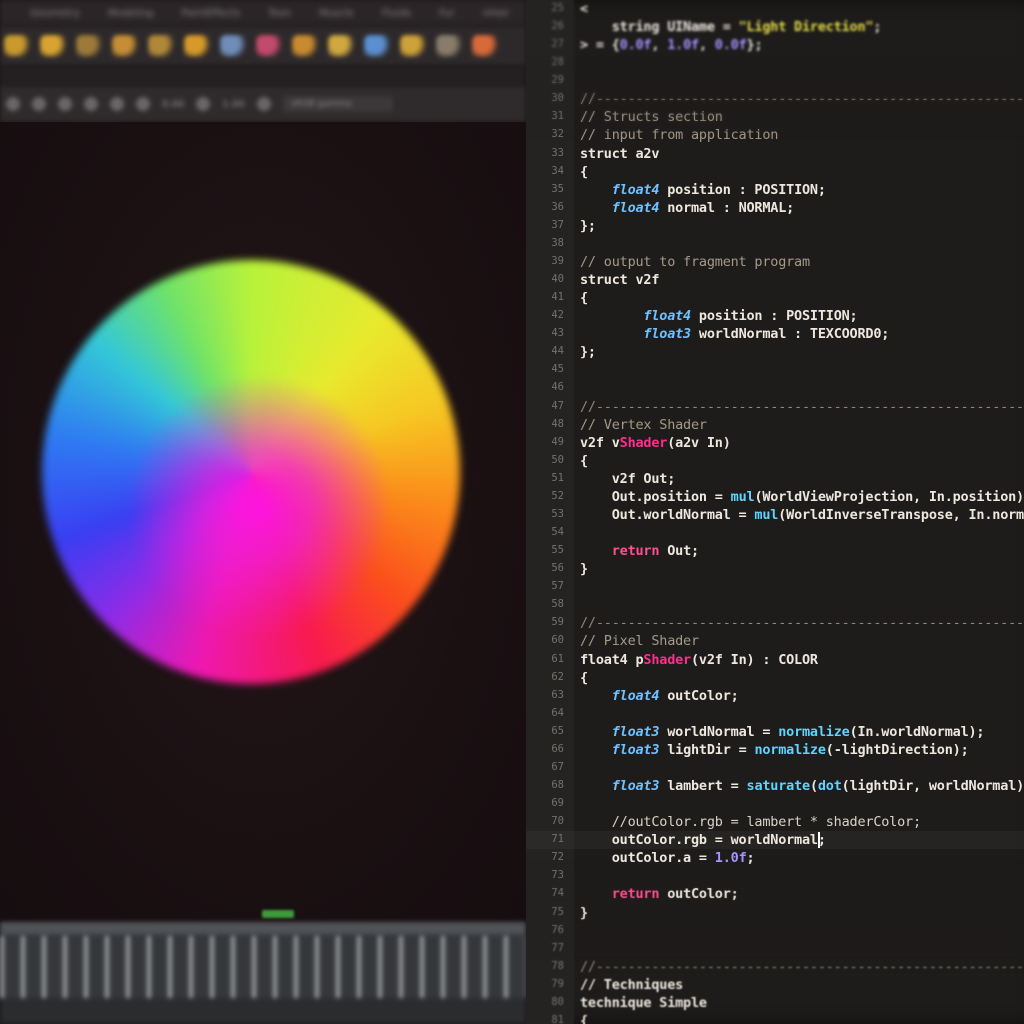 The height and width of the screenshot is (1024, 1024). What do you see at coordinates (203, 104) in the screenshot?
I see `gamma-icon` at bounding box center [203, 104].